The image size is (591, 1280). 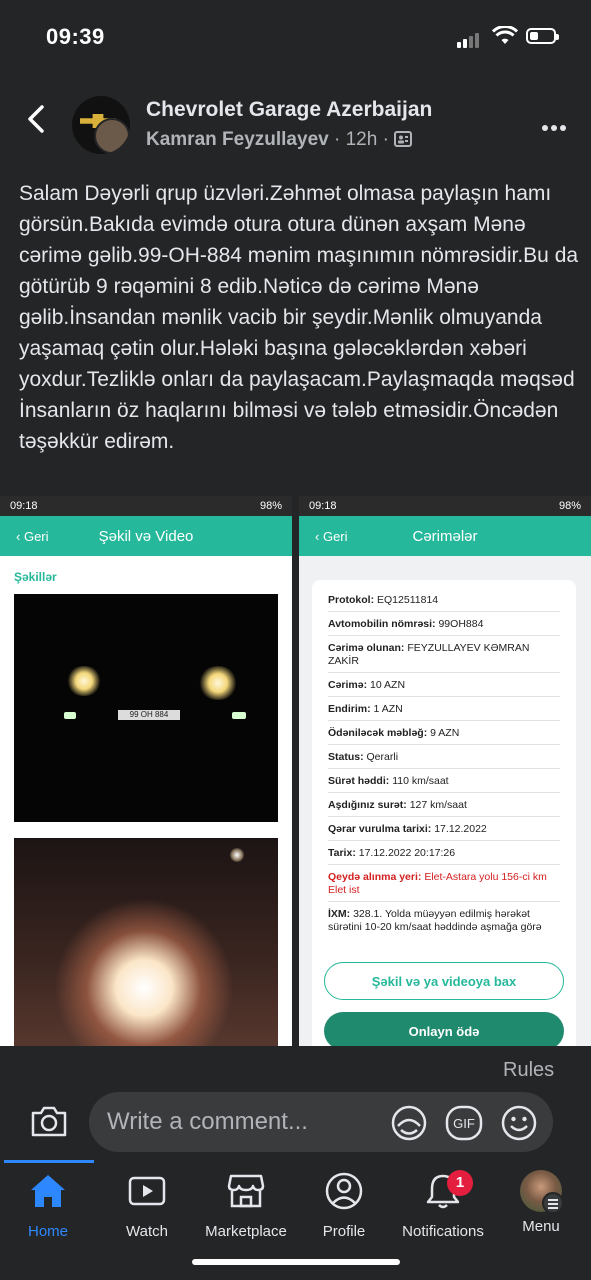 What do you see at coordinates (48, 1191) in the screenshot?
I see `home-icon` at bounding box center [48, 1191].